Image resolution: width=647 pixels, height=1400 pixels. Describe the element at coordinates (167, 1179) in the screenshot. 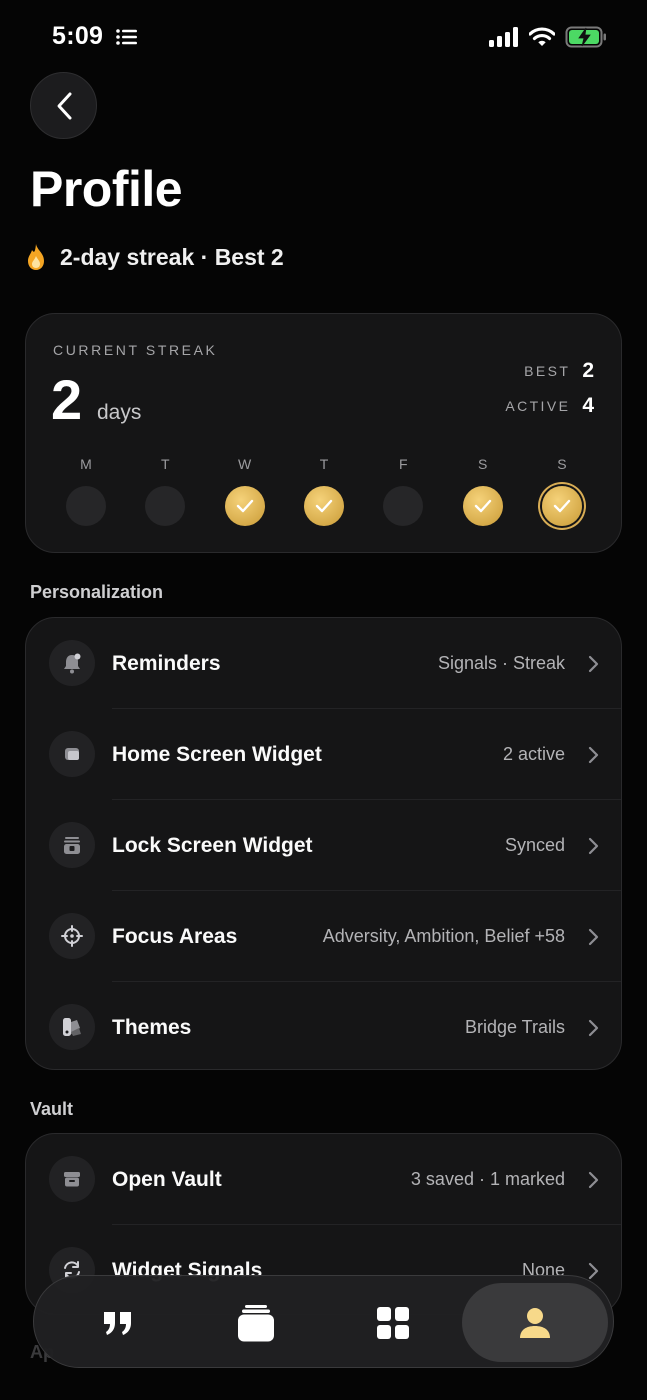

I see `row-label: Open Vault` at that location.